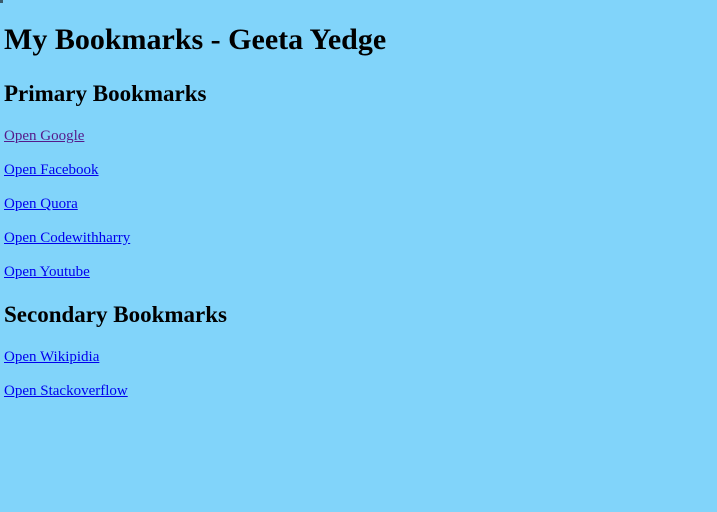  I want to click on open-codewithharry-link: Open Codewithharry, so click(67, 238).